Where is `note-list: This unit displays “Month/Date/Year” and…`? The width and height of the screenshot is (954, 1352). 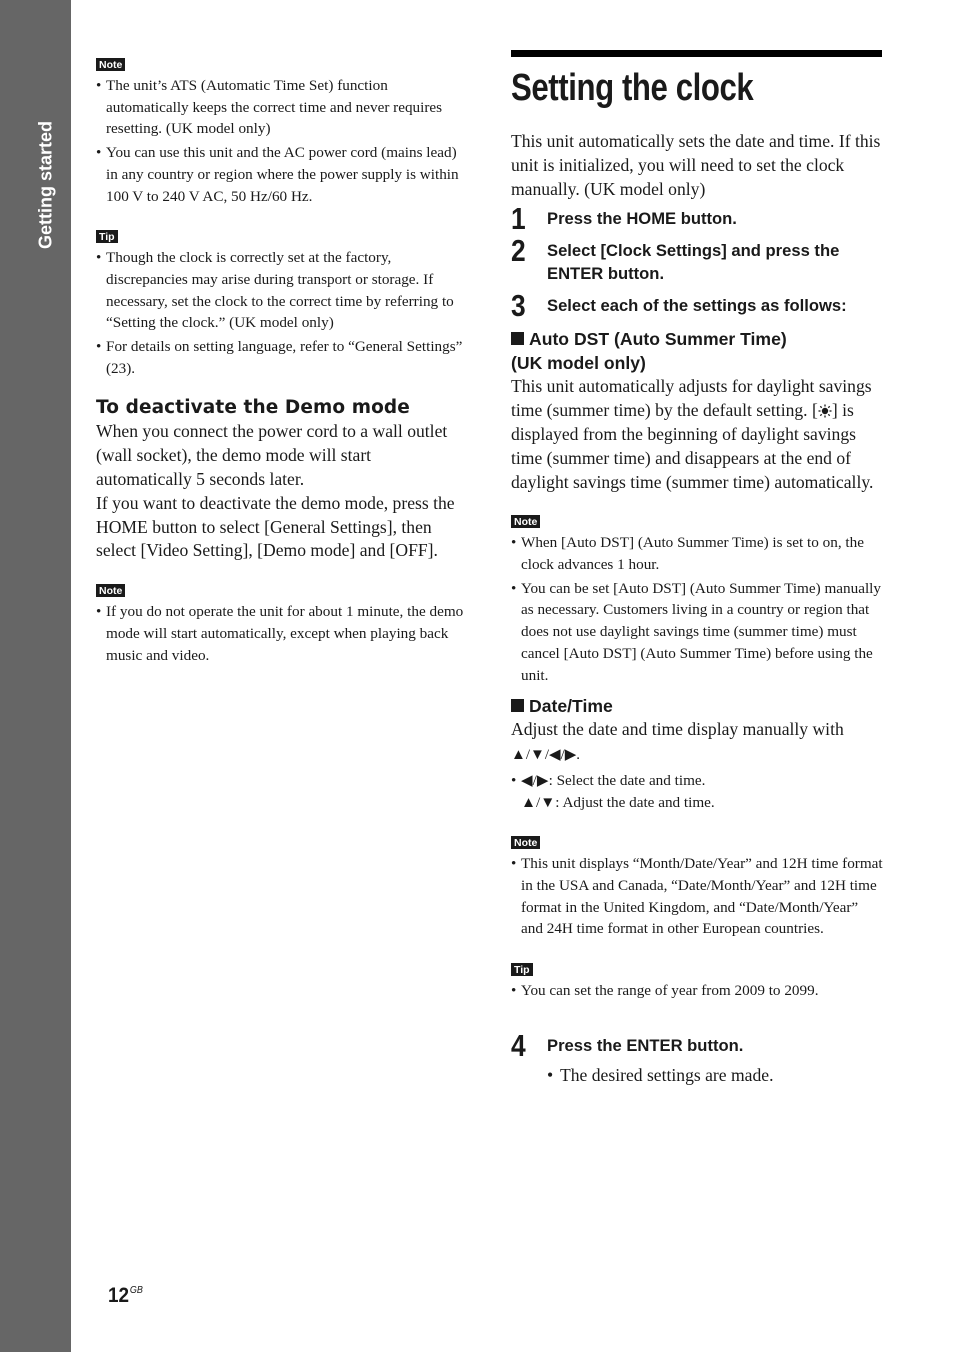 note-list: This unit displays “Month/Date/Year” and… is located at coordinates (697, 896).